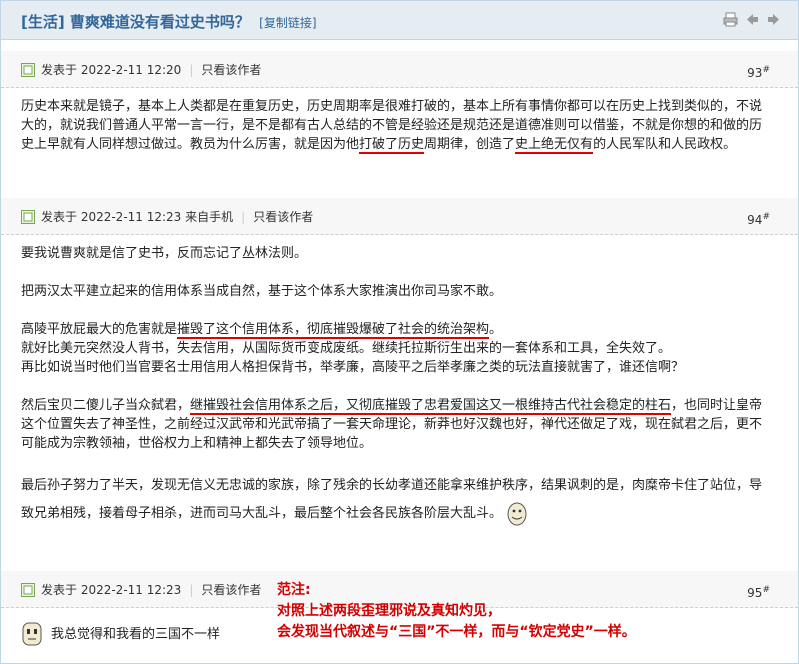 The width and height of the screenshot is (799, 664). Describe the element at coordinates (456, 632) in the screenshot. I see `annotation-line: 会发现当代叙述与“三国”不一样，而与“钦定党史”一样。` at that location.